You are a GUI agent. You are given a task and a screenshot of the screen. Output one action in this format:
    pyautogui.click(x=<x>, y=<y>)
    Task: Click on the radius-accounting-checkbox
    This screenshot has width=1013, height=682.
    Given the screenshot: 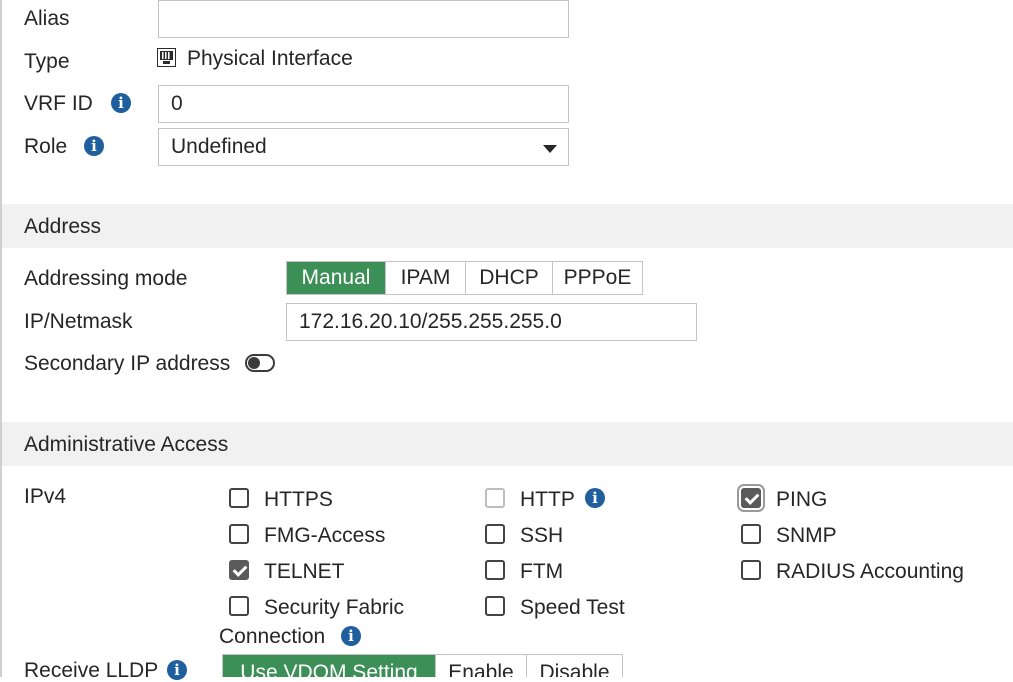 What is the action you would take?
    pyautogui.click(x=751, y=570)
    